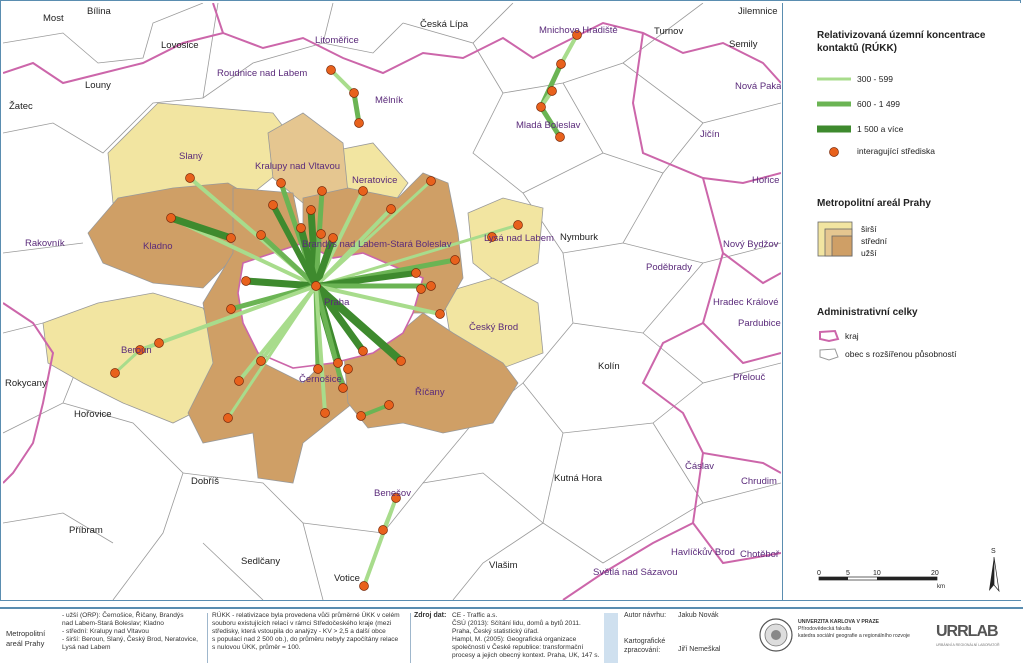 This screenshot has height=667, width=1023. I want to click on label-slany: Slaný, so click(191, 156).